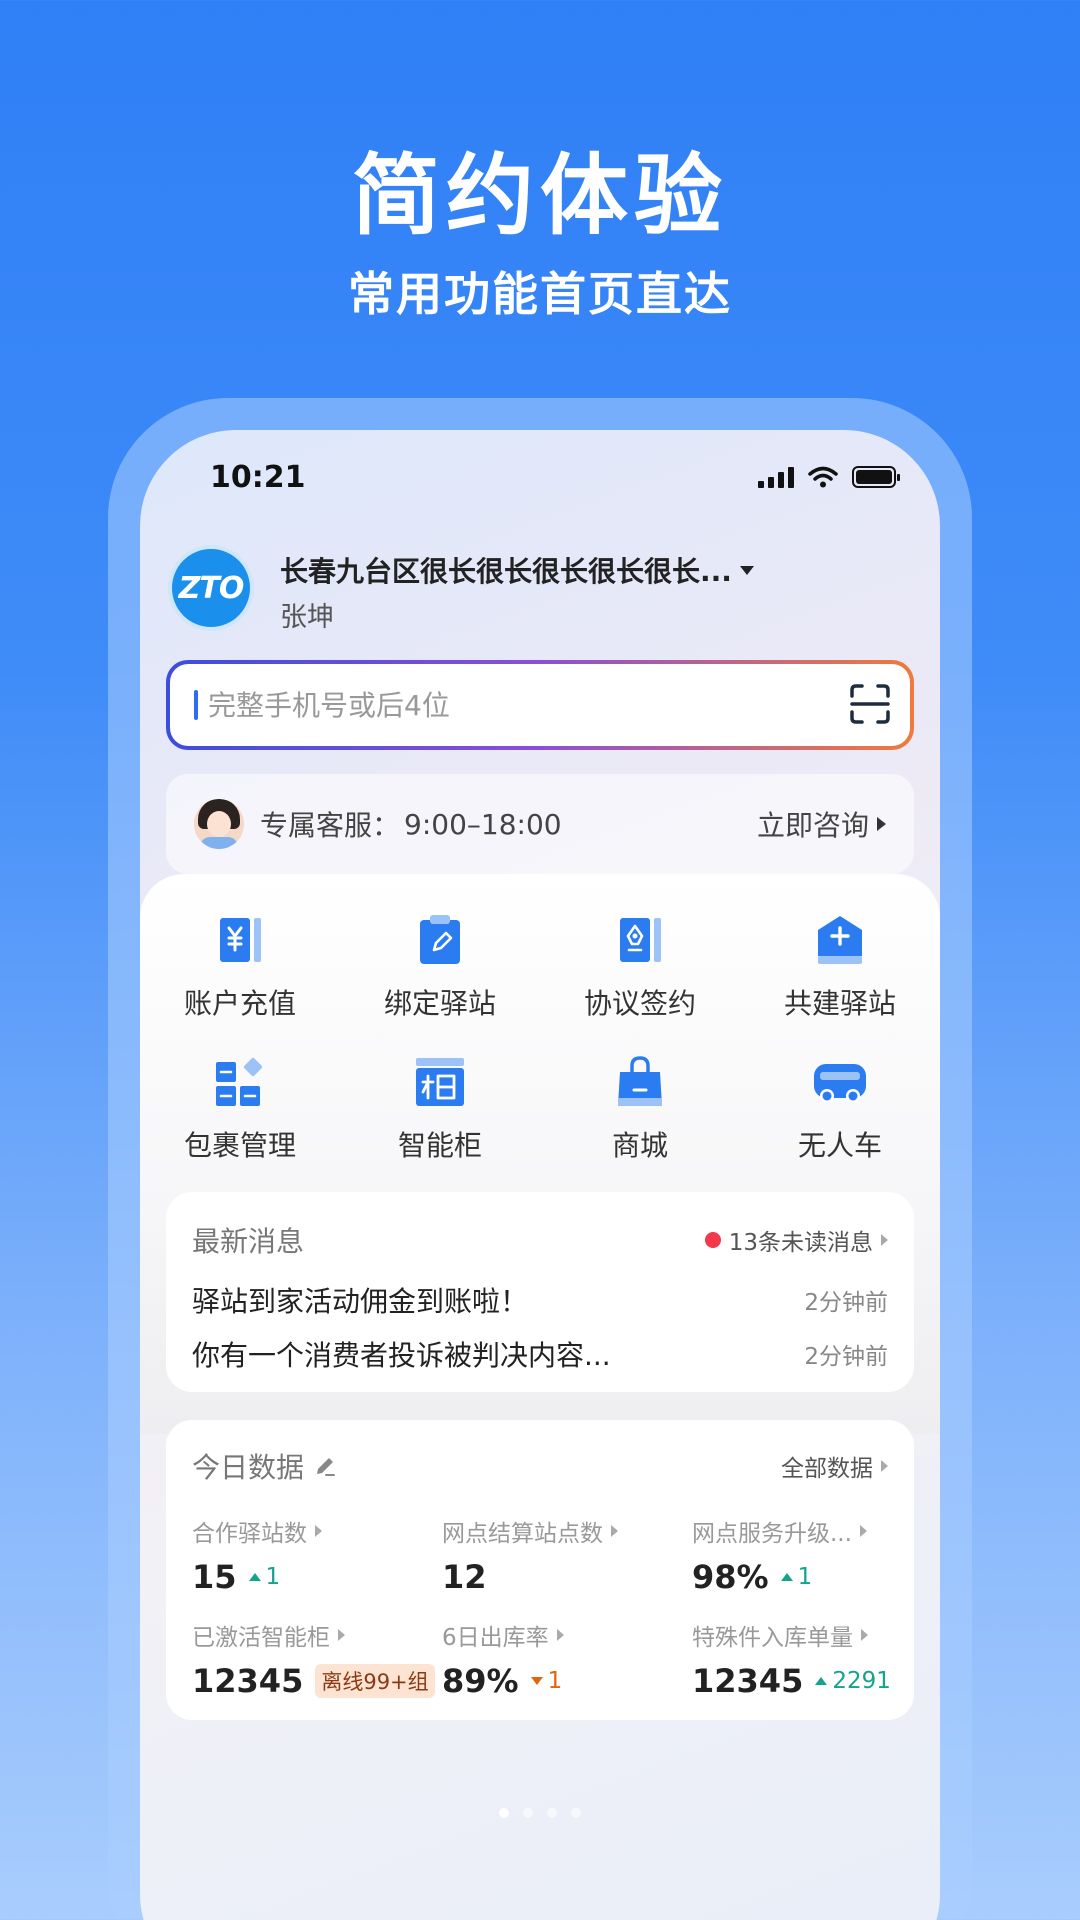 The image size is (1080, 1920). What do you see at coordinates (840, 940) in the screenshot?
I see `co-build-station-icon` at bounding box center [840, 940].